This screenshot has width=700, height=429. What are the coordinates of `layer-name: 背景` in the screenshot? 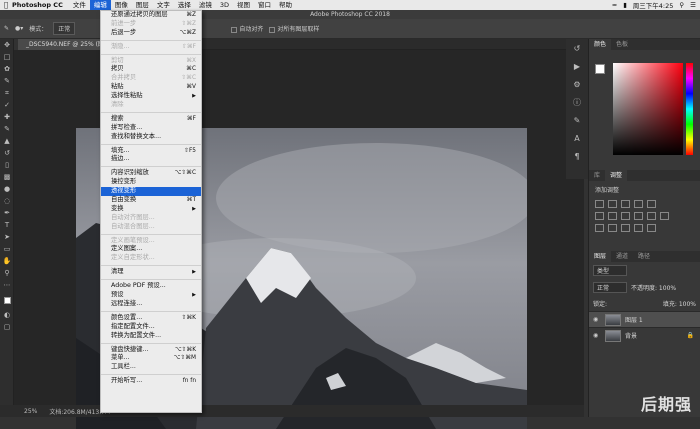 It's located at (631, 335).